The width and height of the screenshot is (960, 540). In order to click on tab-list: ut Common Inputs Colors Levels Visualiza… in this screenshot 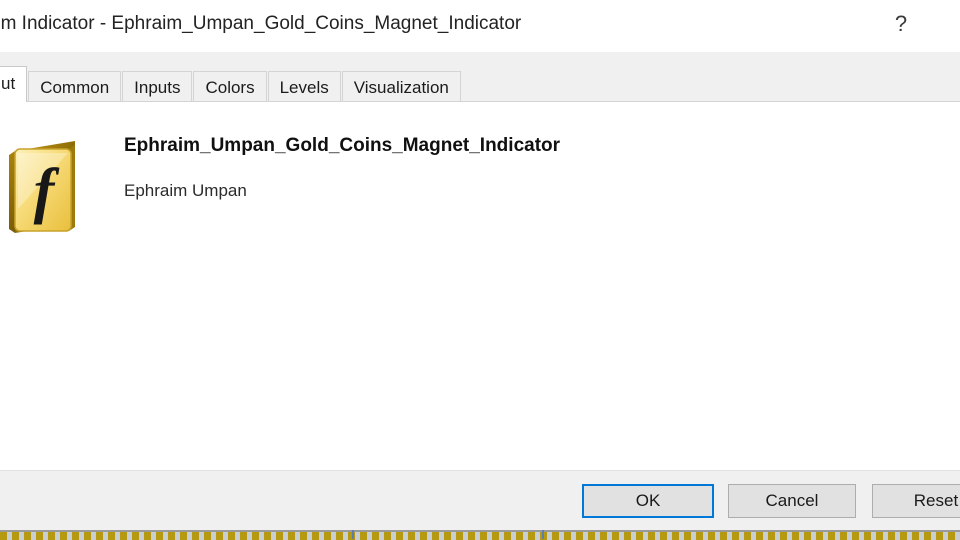, I will do `click(231, 84)`.